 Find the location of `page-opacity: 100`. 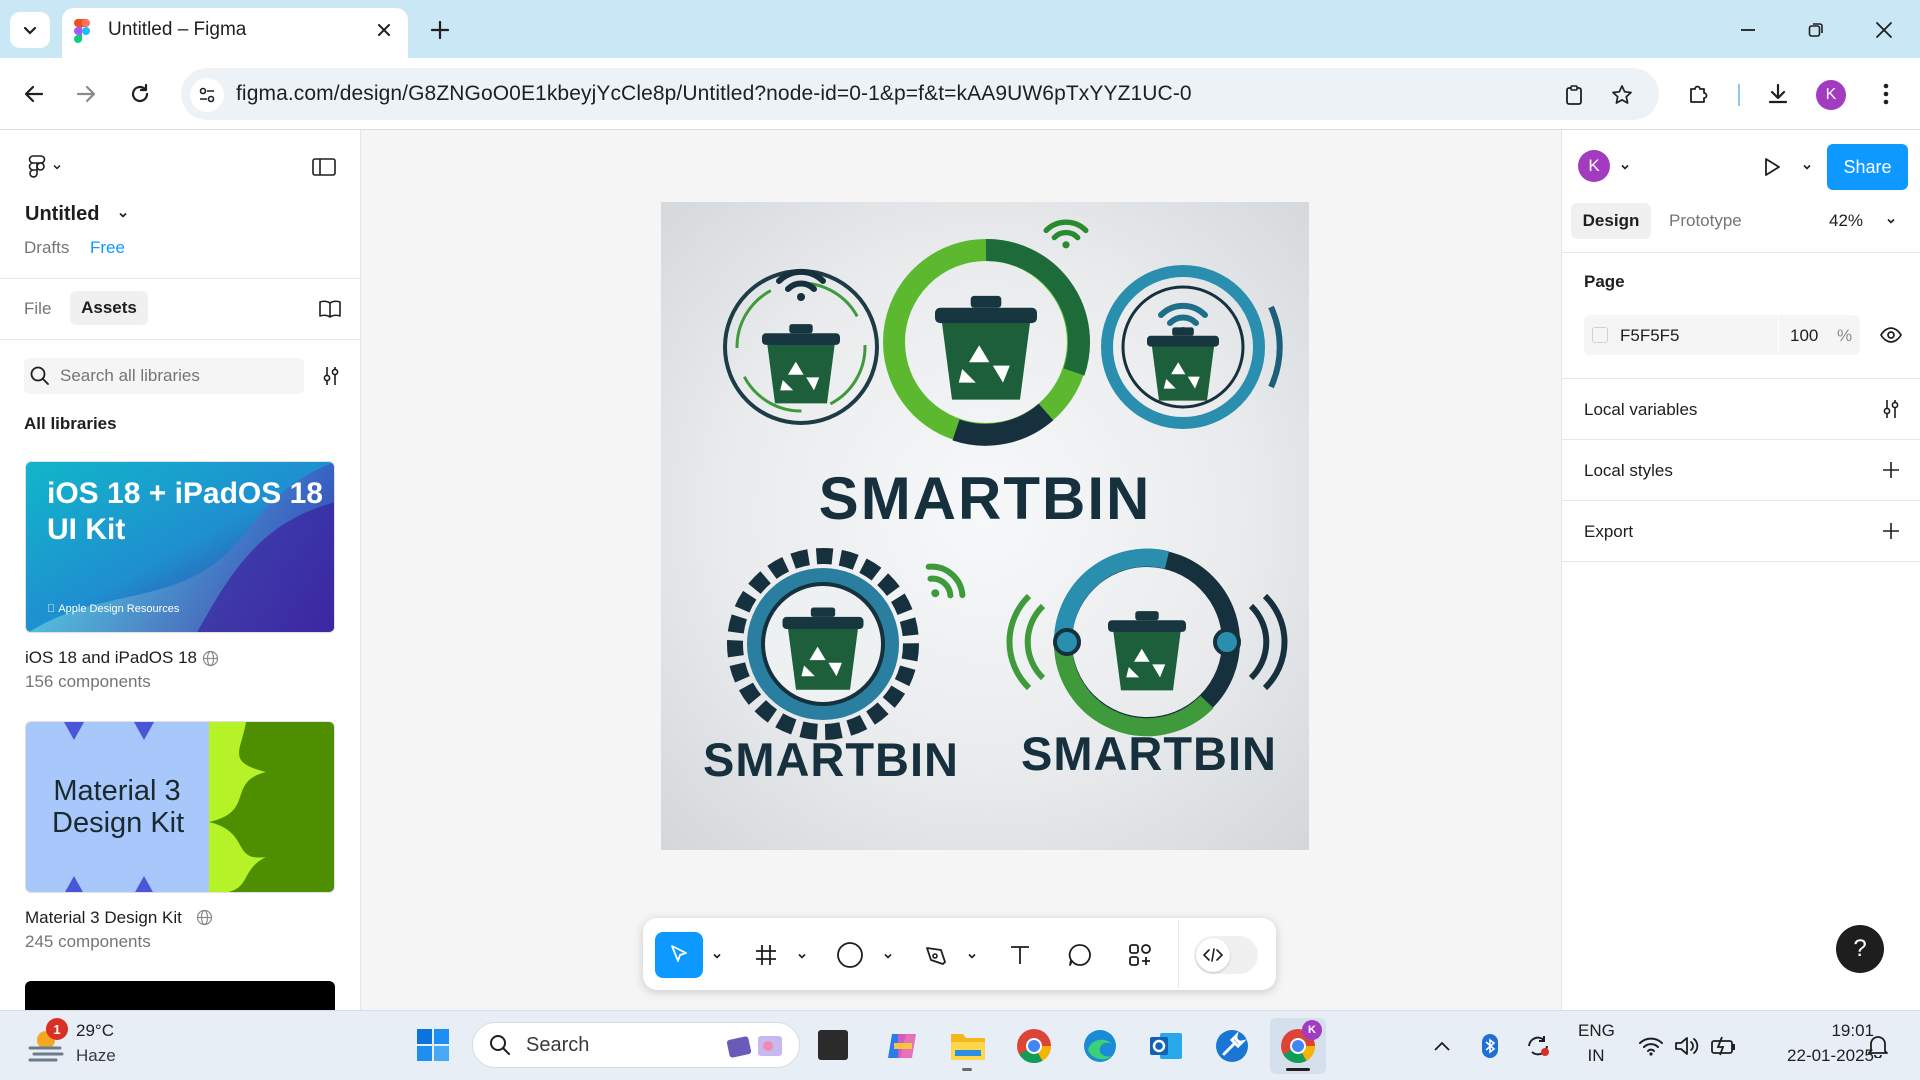

page-opacity: 100 is located at coordinates (1804, 336).